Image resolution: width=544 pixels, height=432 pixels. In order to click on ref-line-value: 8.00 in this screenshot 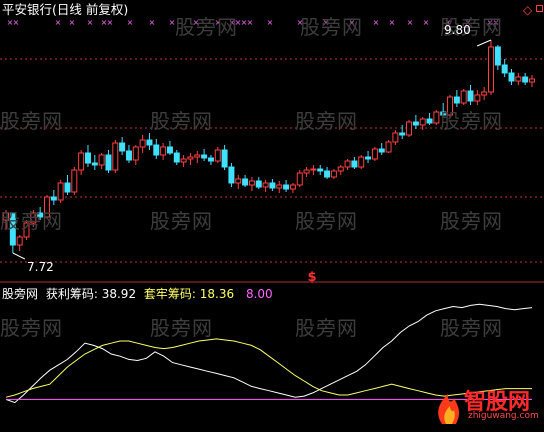, I will do `click(259, 294)`.